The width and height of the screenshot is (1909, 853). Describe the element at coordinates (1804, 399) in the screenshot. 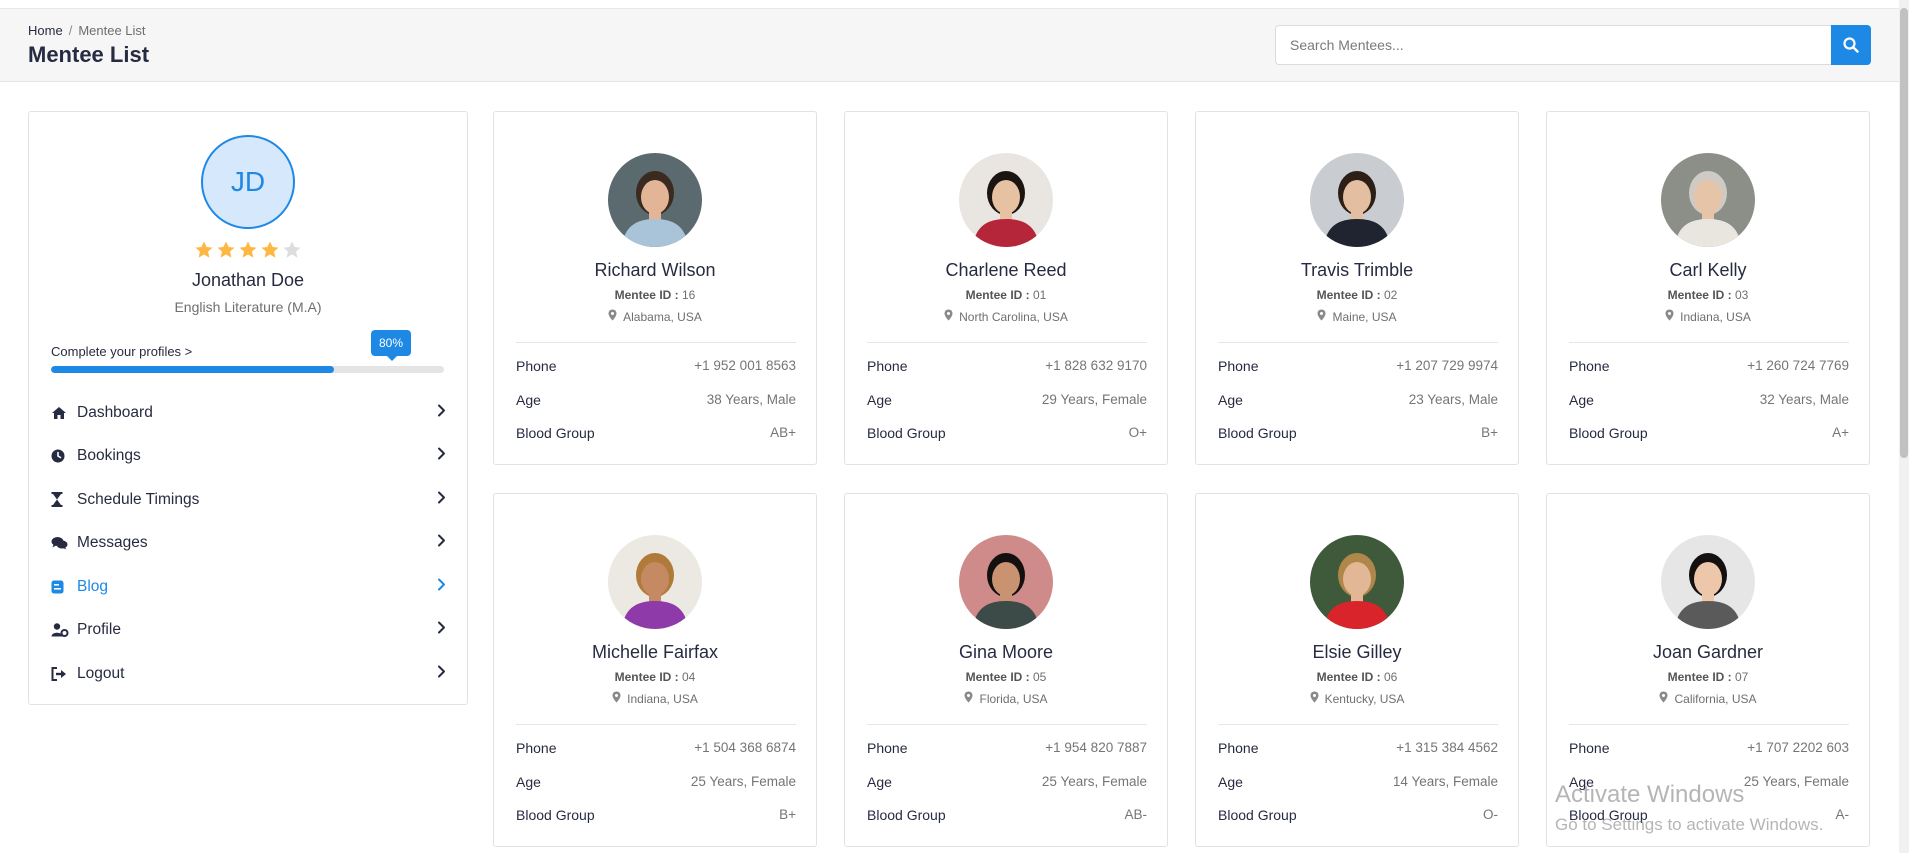

I see `age-value: 32 Years, Male` at that location.